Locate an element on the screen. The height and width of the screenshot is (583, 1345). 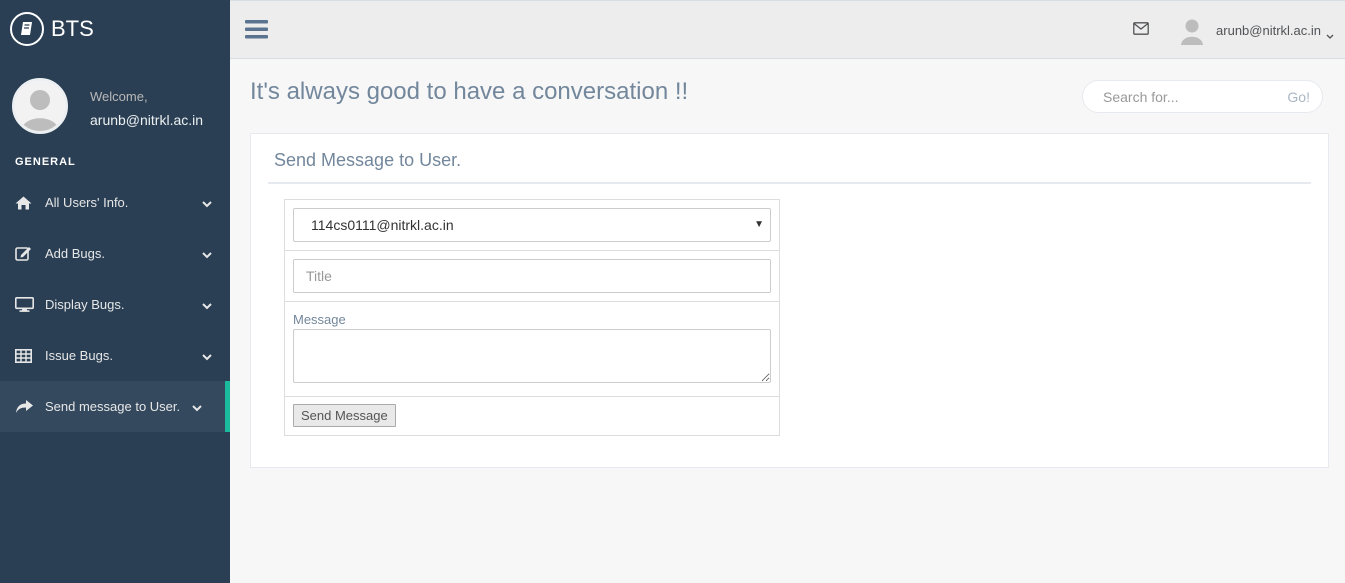
sidebar-item-add-bugs: Add Bugs. is located at coordinates (115, 253).